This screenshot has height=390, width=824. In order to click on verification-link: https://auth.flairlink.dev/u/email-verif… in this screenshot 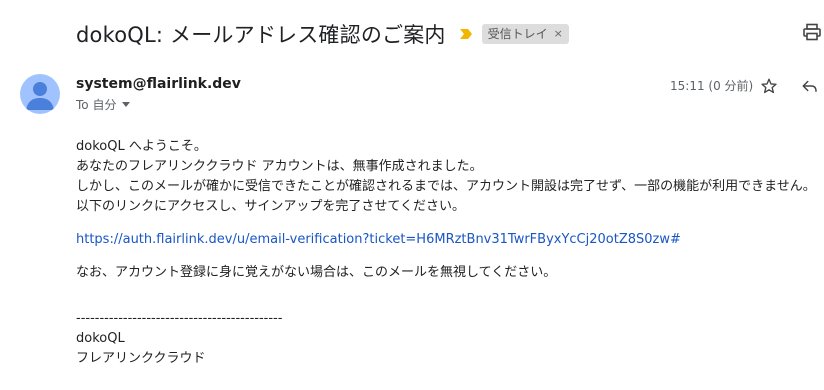, I will do `click(378, 239)`.